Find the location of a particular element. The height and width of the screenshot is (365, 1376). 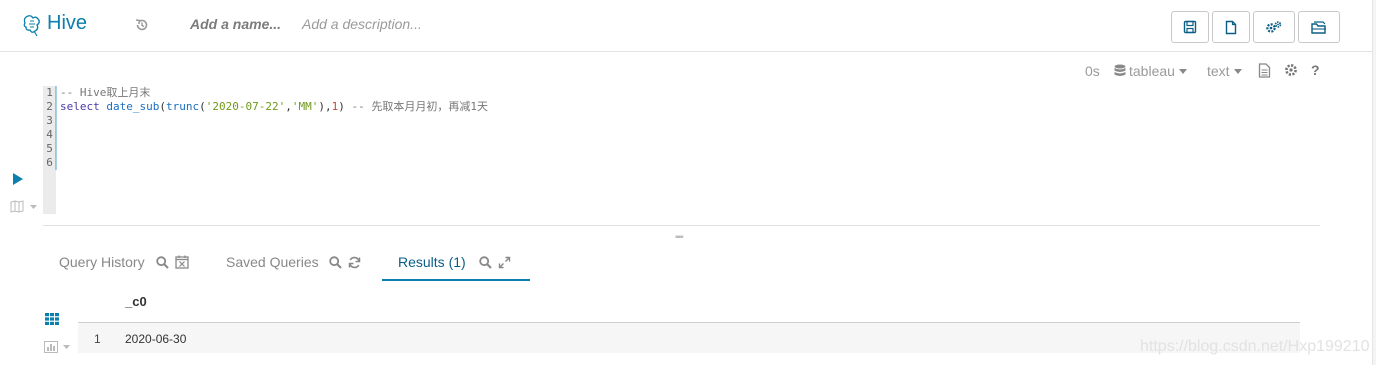

watermark: https://blog.csdn.net/Hxp199210 is located at coordinates (1255, 346).